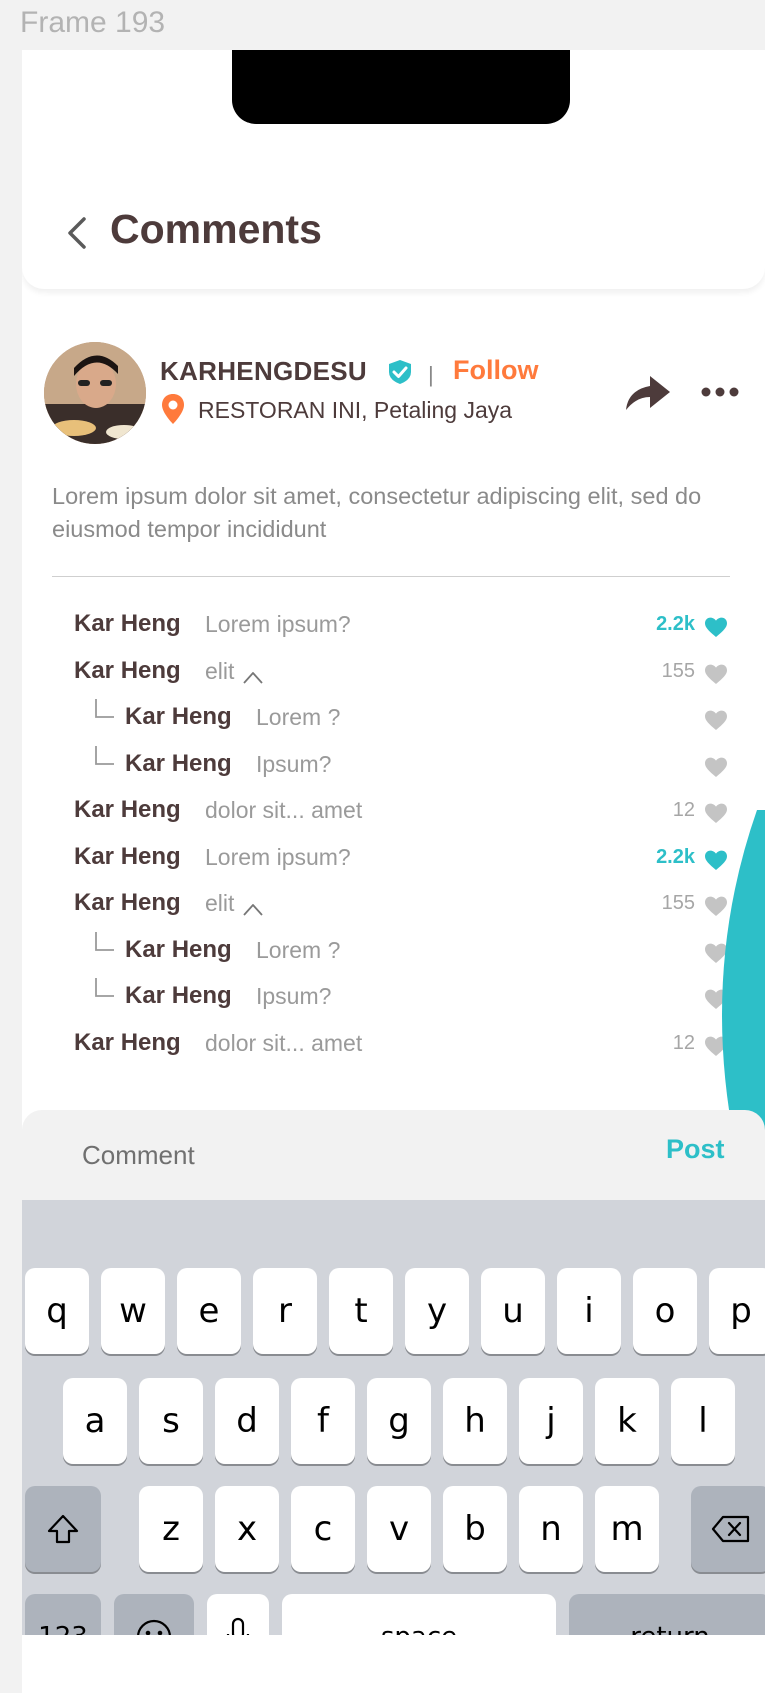 This screenshot has width=765, height=1693. What do you see at coordinates (93, 22) in the screenshot?
I see `frame-label: Frame 193` at bounding box center [93, 22].